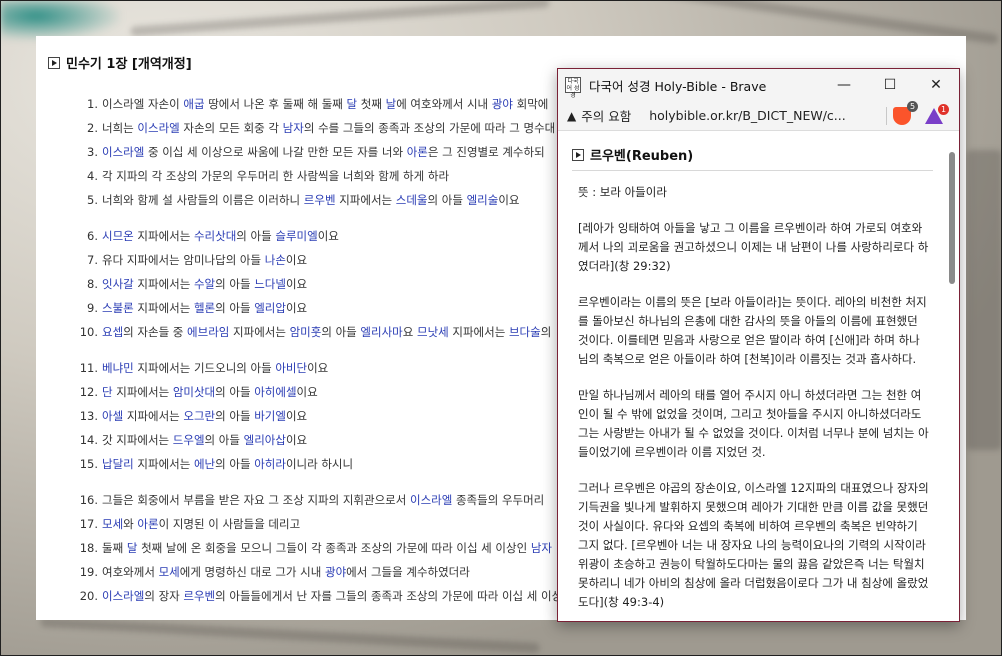 The image size is (1002, 656). I want to click on name-link: 엘리술, so click(483, 200).